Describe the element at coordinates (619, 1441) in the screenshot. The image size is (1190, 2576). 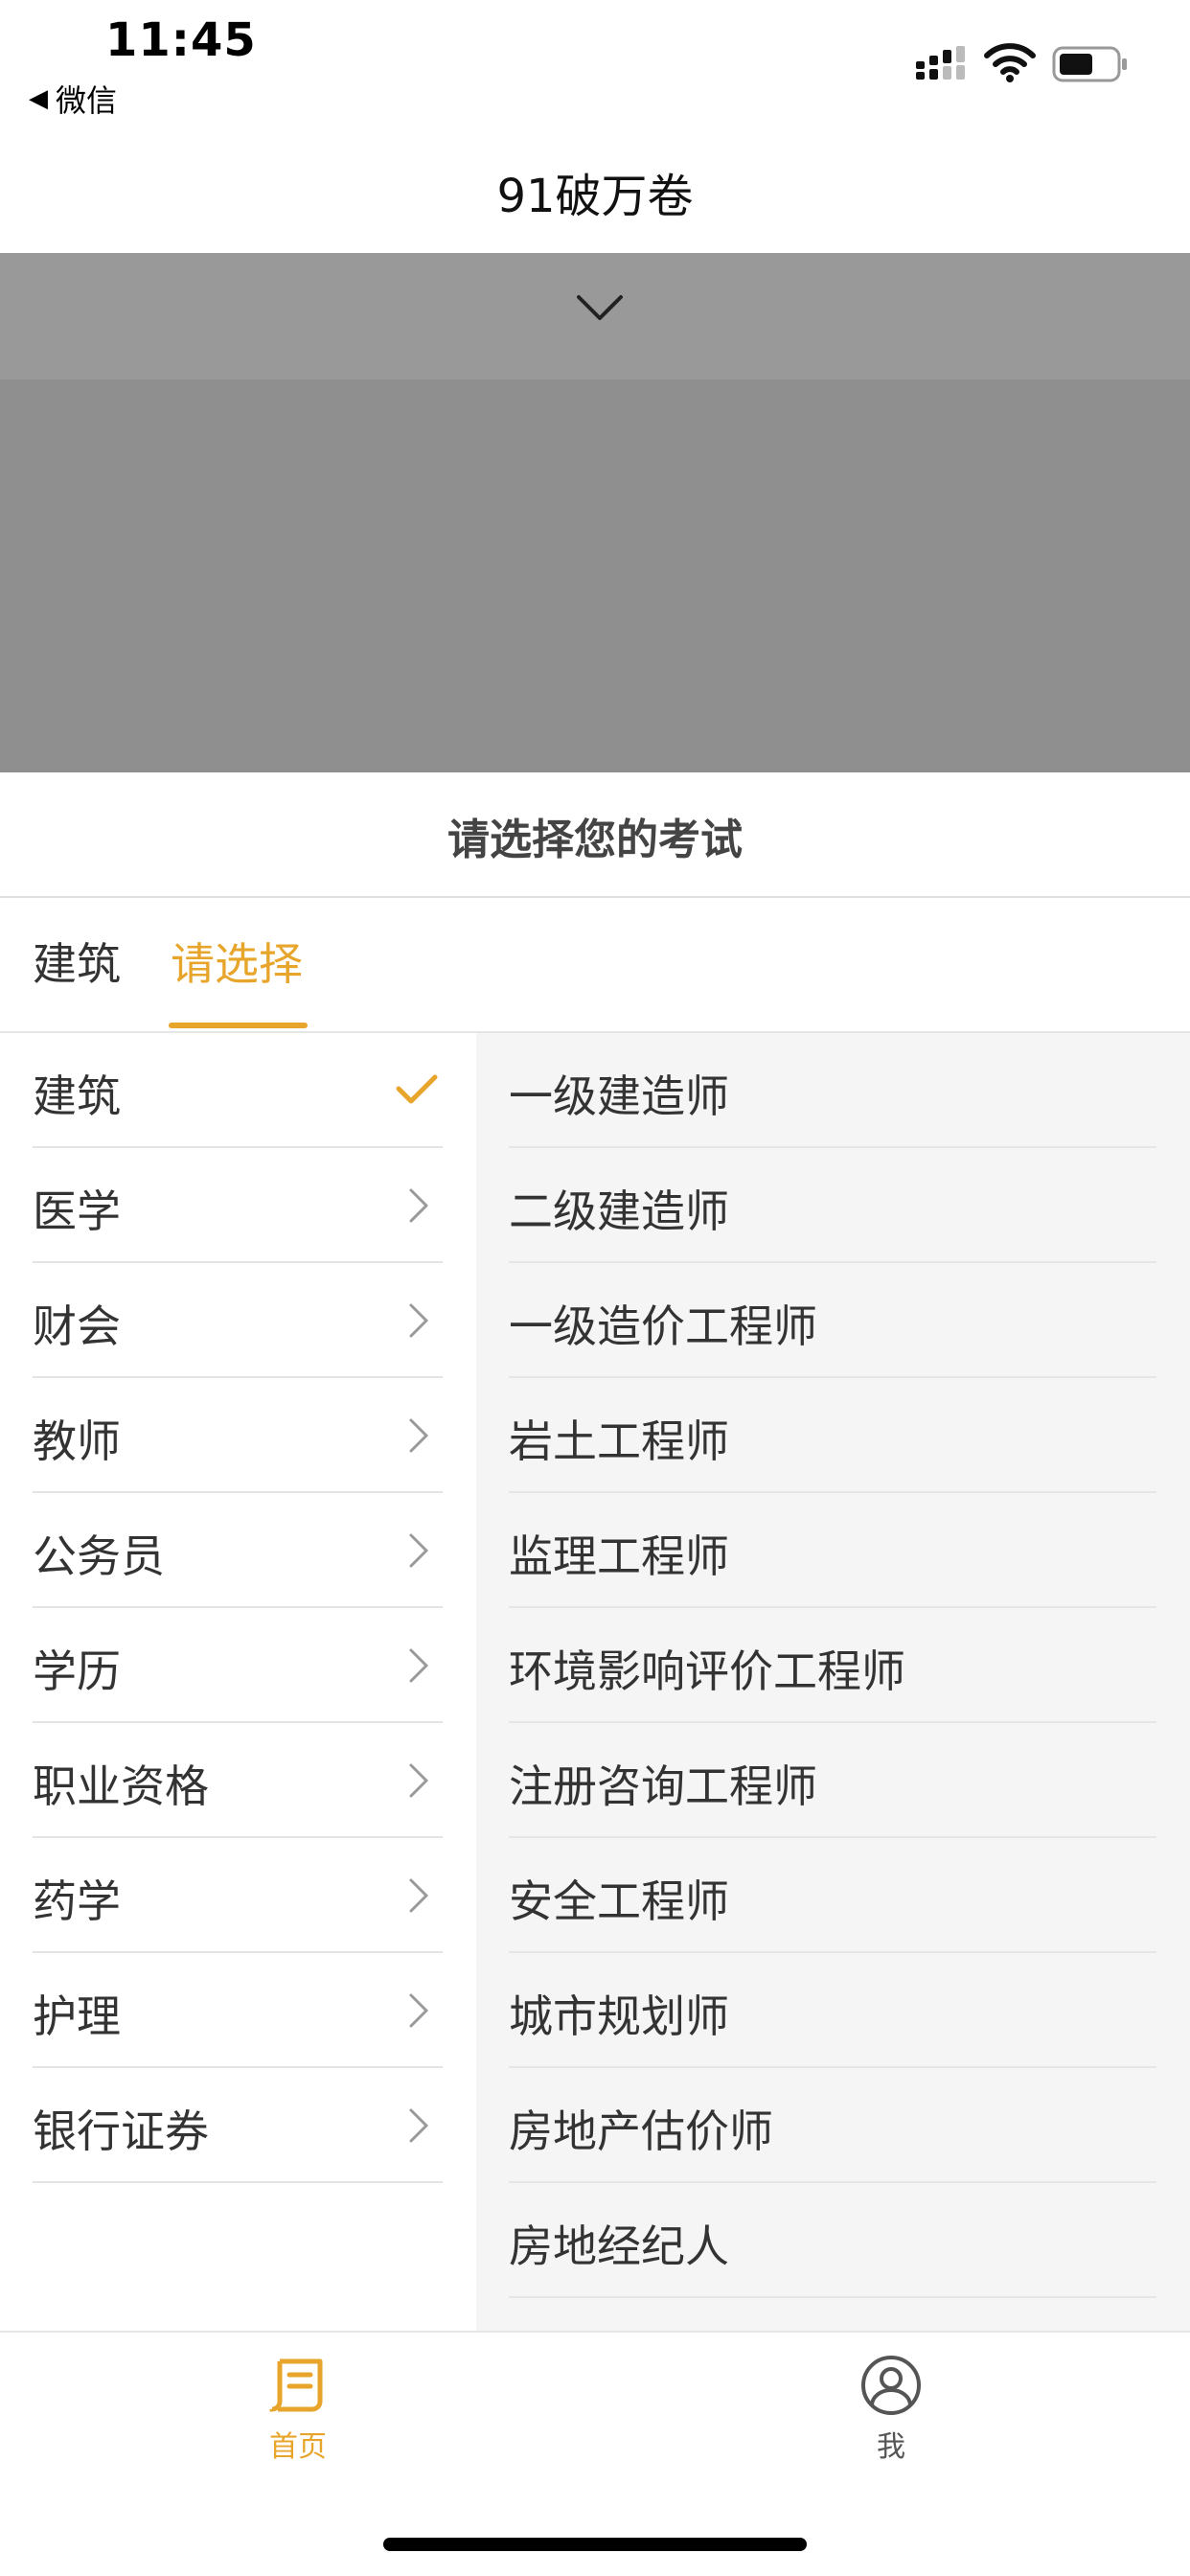
I see `exam-label: 岩土工程师` at that location.